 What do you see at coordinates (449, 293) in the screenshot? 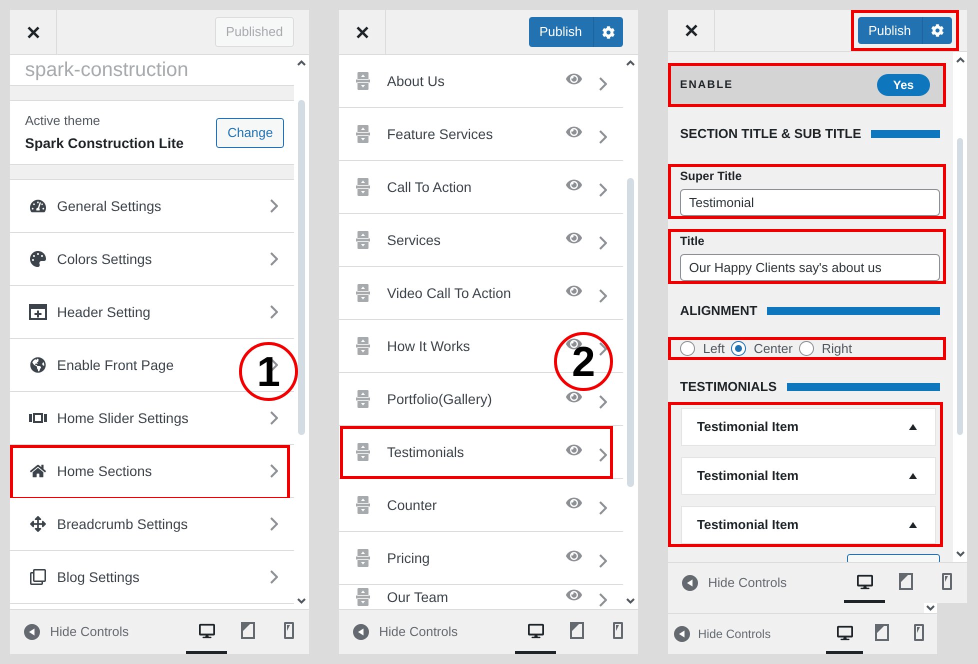
I see `section-item-label: Video Call To Action` at bounding box center [449, 293].